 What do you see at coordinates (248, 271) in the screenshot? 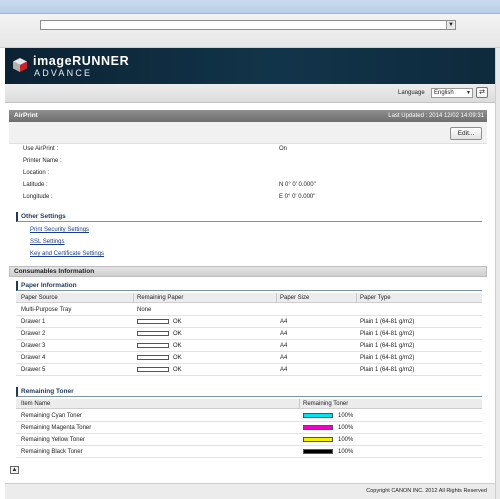
I see `consumables-title-bar: Consumables Information` at bounding box center [248, 271].